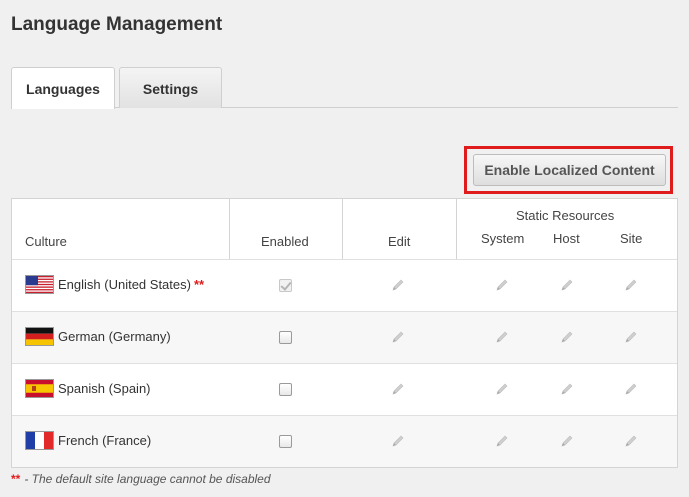  I want to click on header-system: System, so click(503, 238).